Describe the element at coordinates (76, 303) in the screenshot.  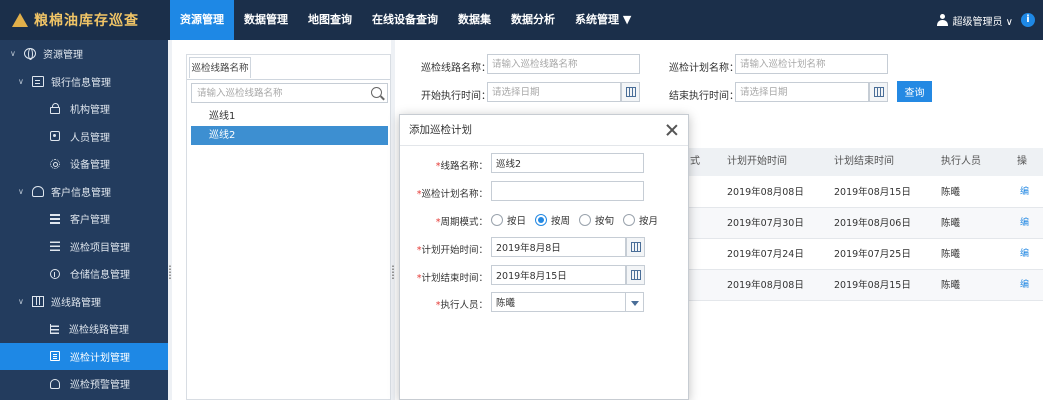
I see `sidebar-item-label: 巡线路管理` at that location.